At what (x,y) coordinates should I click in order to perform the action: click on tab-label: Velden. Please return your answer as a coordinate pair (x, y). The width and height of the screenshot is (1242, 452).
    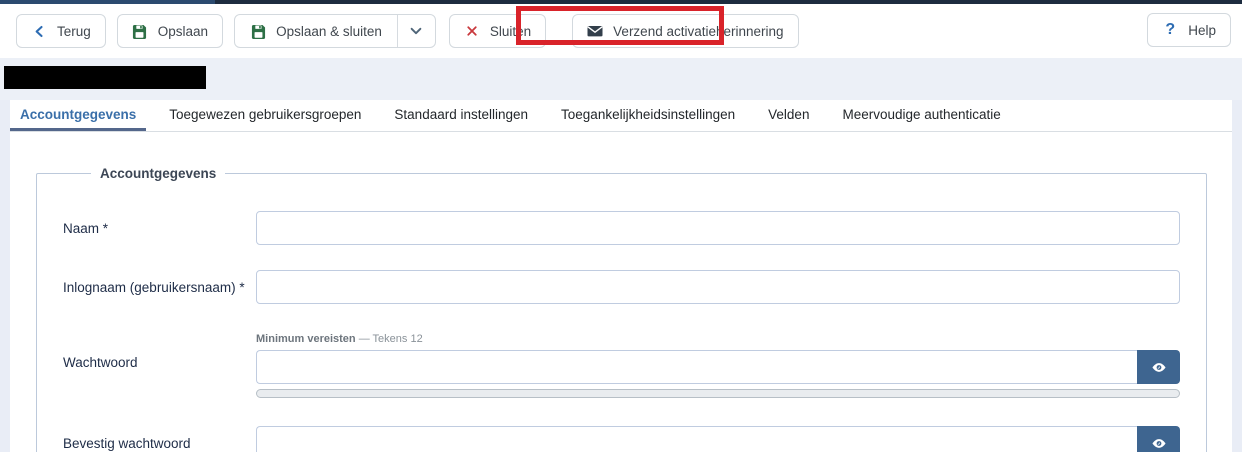
    Looking at the image, I should click on (789, 114).